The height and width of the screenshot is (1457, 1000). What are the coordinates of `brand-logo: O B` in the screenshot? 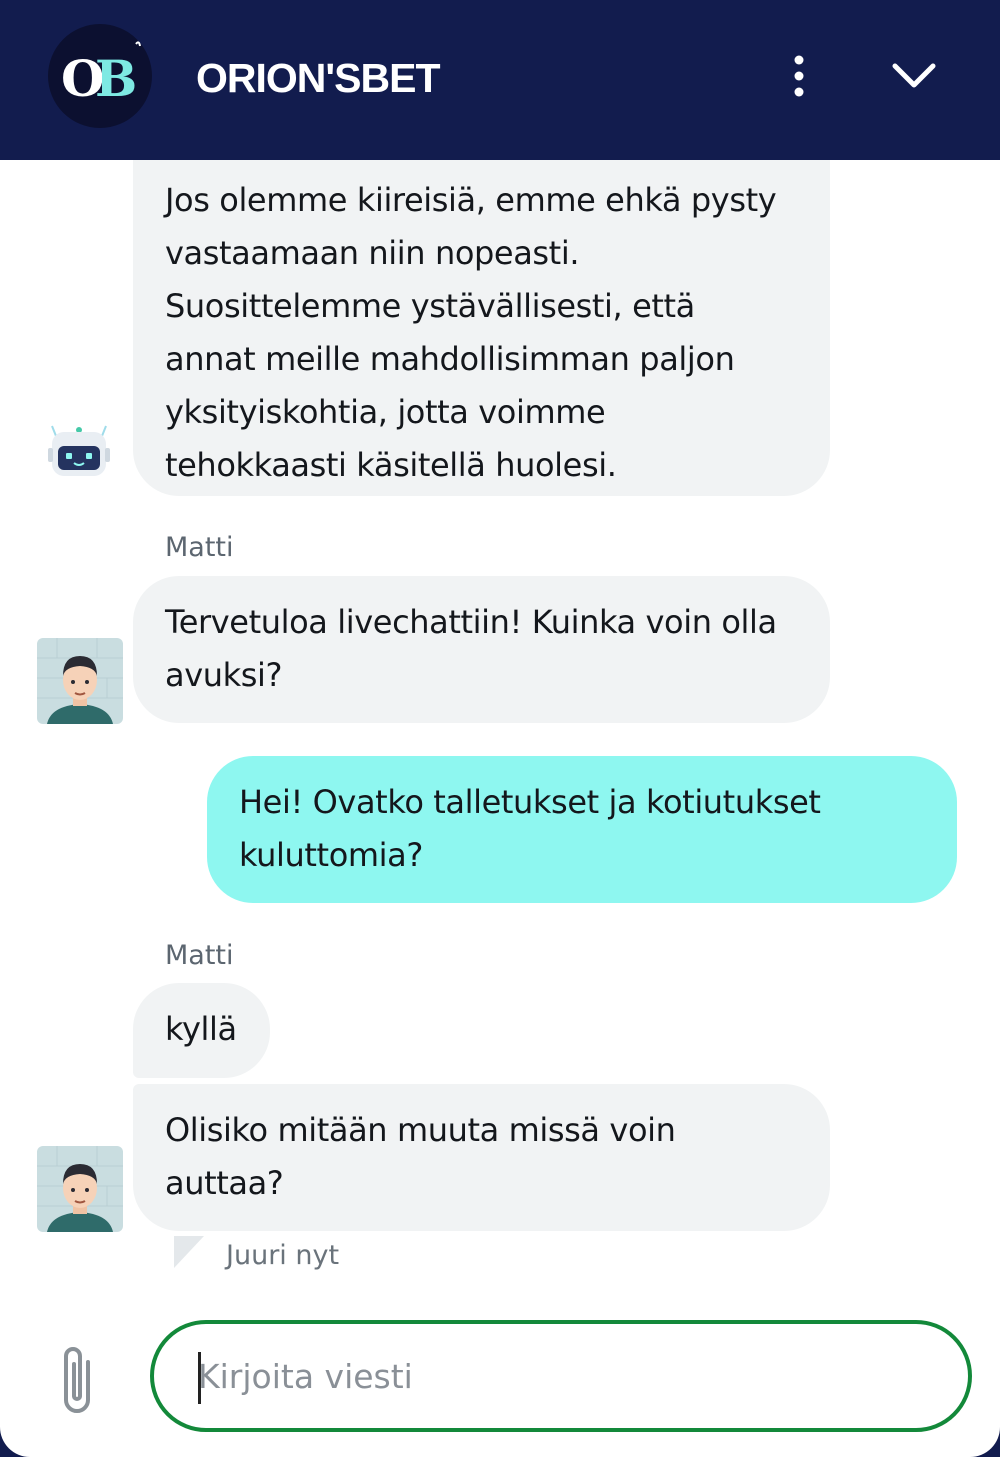 It's located at (100, 76).